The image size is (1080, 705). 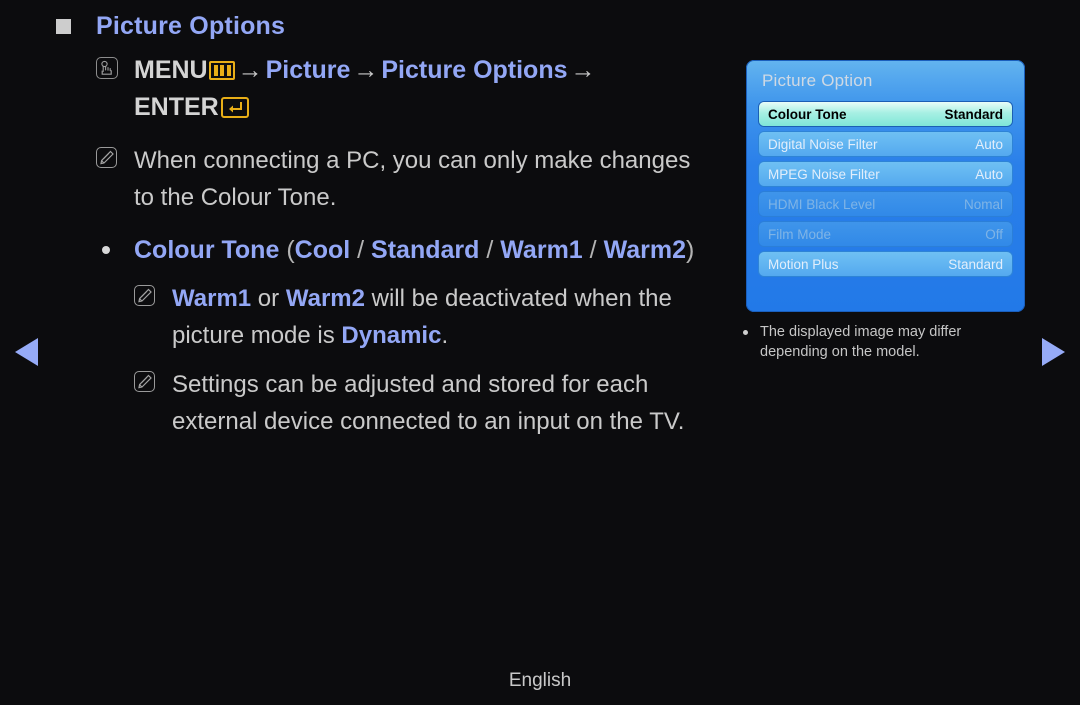 I want to click on subnote-warm2: Warm2, so click(x=325, y=298).